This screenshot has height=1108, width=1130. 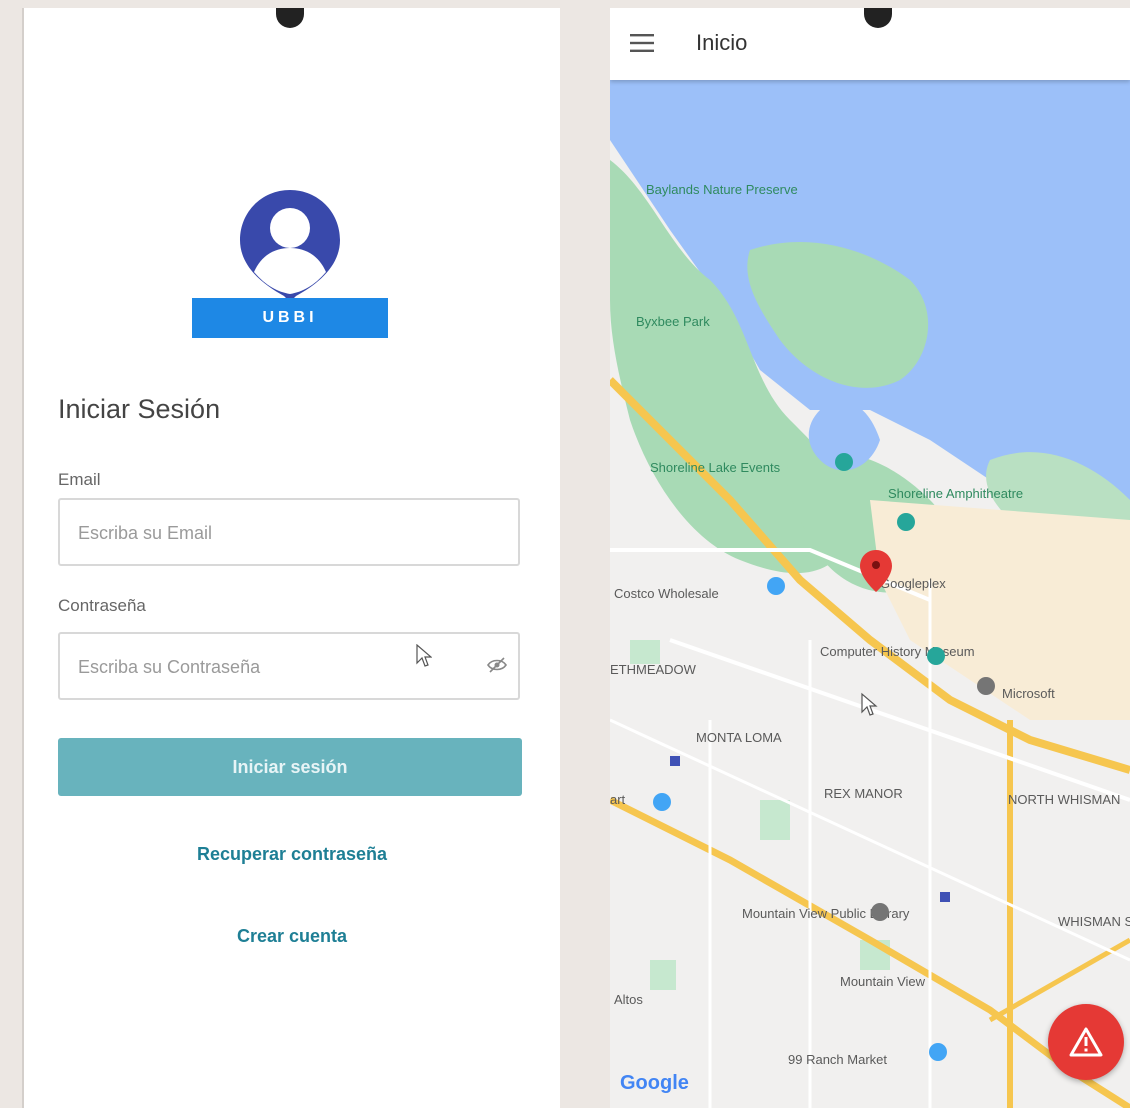 I want to click on password-field-box, so click(x=289, y=666).